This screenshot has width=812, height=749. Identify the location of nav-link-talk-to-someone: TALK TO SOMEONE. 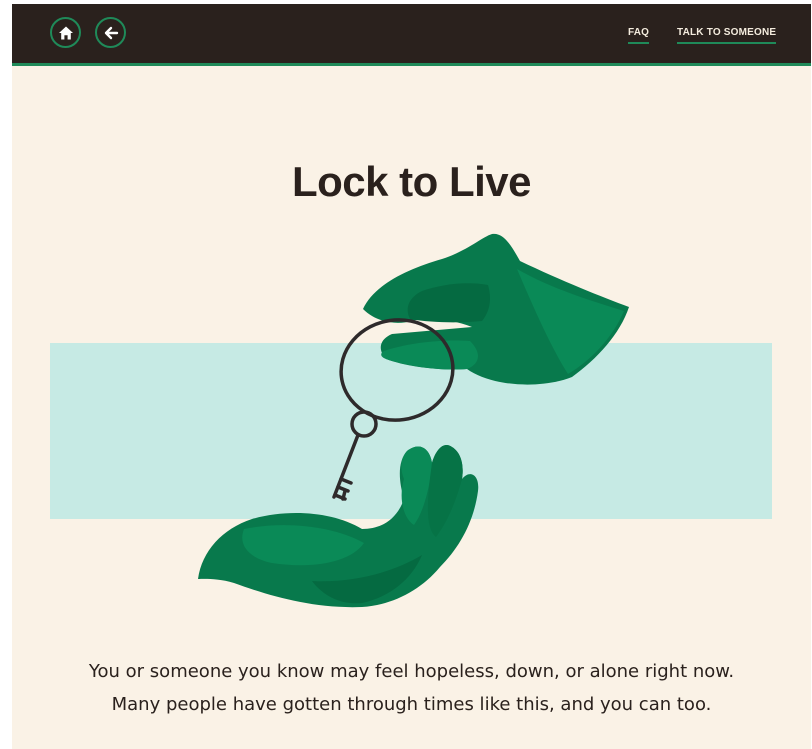
(727, 35).